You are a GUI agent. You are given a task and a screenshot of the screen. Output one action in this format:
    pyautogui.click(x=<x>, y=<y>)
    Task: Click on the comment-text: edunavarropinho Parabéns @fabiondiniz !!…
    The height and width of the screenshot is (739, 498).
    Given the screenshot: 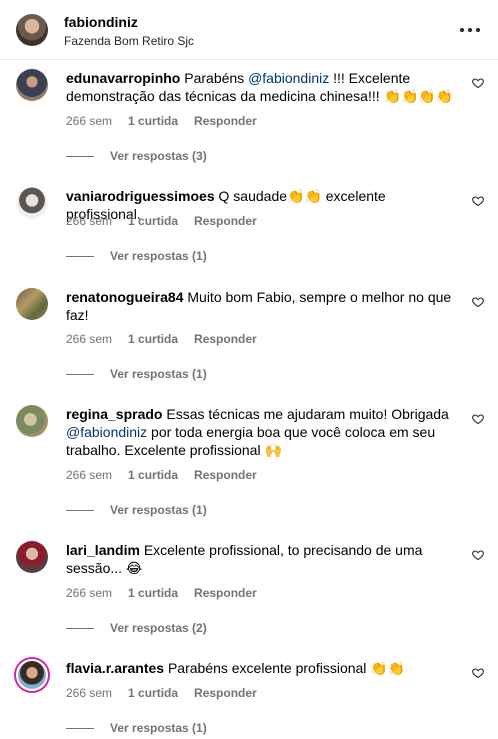 What is the action you would take?
    pyautogui.click(x=261, y=87)
    